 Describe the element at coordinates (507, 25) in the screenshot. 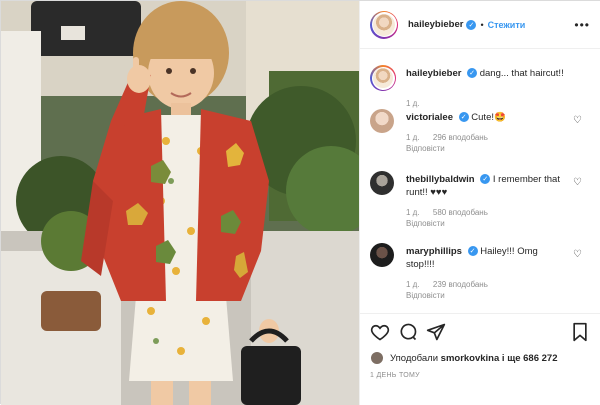

I see `follow-button: Стежити` at that location.